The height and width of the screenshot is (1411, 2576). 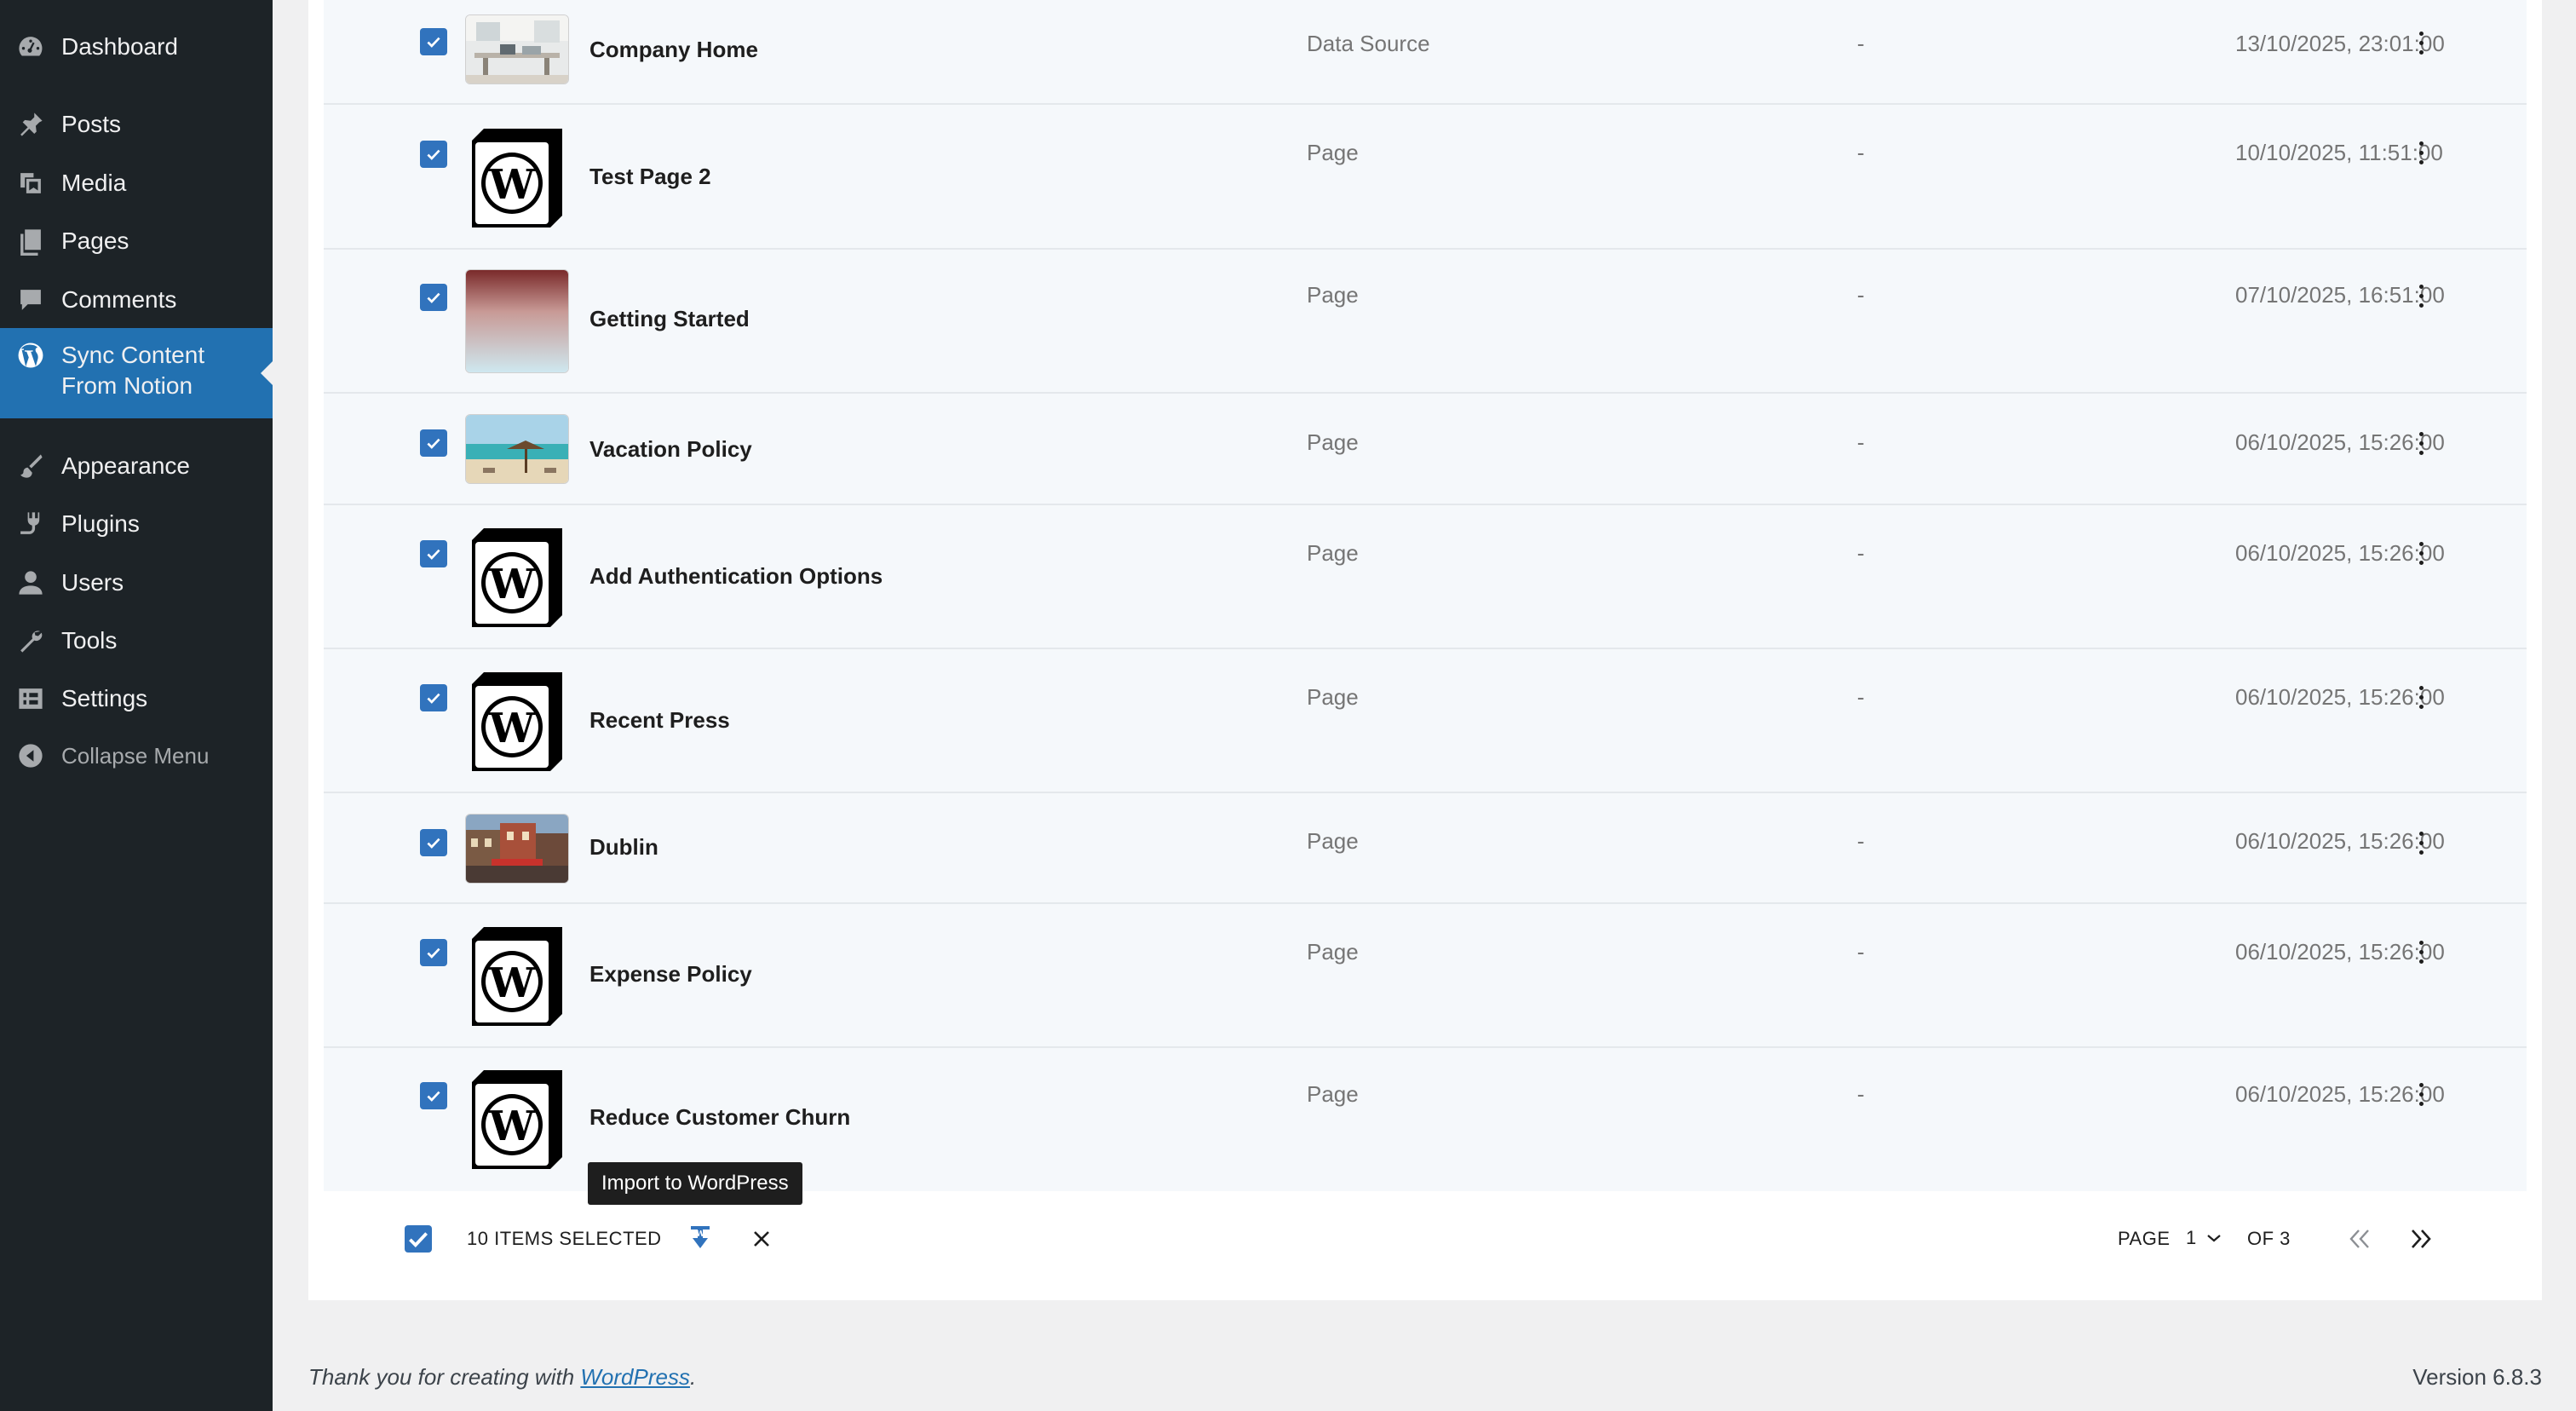 I want to click on row-title: Add Authentication Options, so click(x=736, y=576).